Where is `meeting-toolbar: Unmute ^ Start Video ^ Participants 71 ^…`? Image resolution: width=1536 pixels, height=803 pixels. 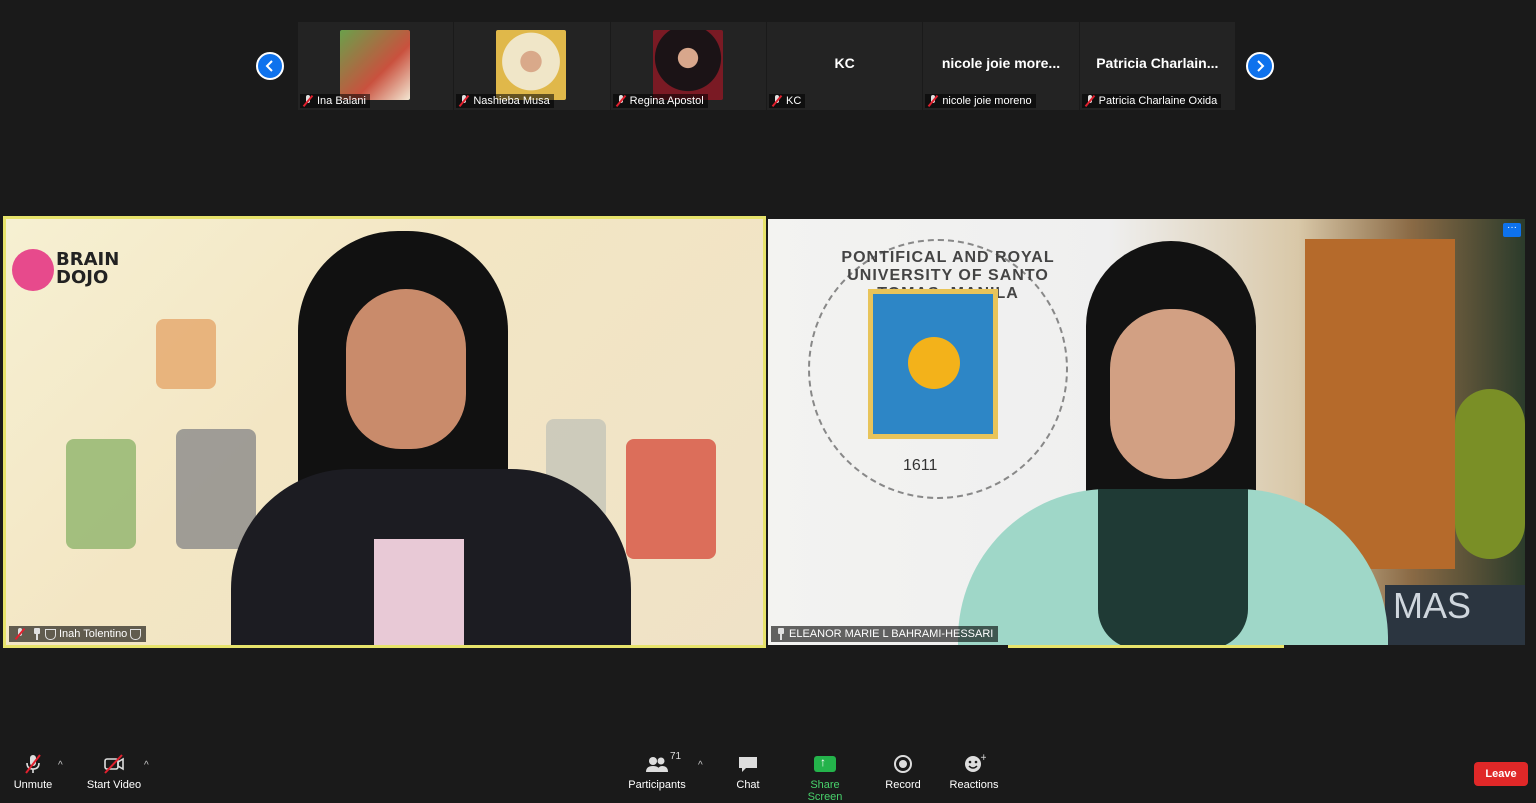 meeting-toolbar: Unmute ^ Start Video ^ Participants 71 ^… is located at coordinates (768, 776).